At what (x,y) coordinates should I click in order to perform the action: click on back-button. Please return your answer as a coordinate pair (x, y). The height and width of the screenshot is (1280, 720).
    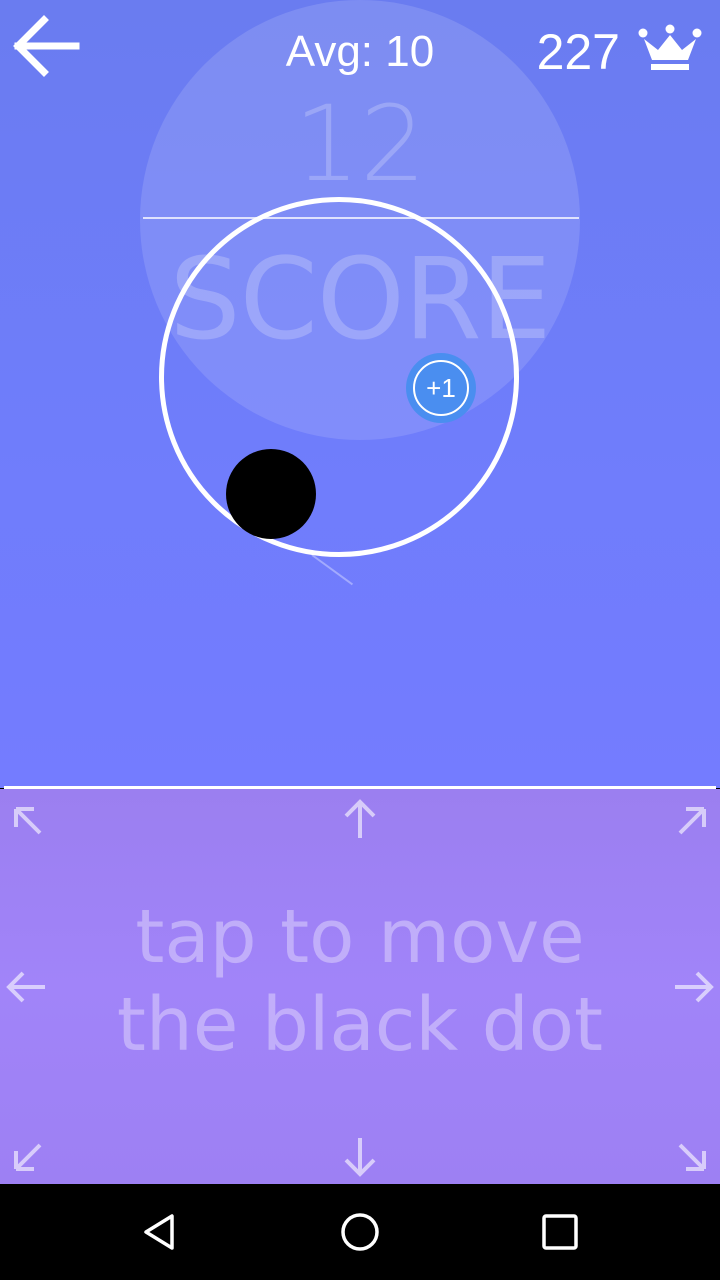
    Looking at the image, I should click on (46, 46).